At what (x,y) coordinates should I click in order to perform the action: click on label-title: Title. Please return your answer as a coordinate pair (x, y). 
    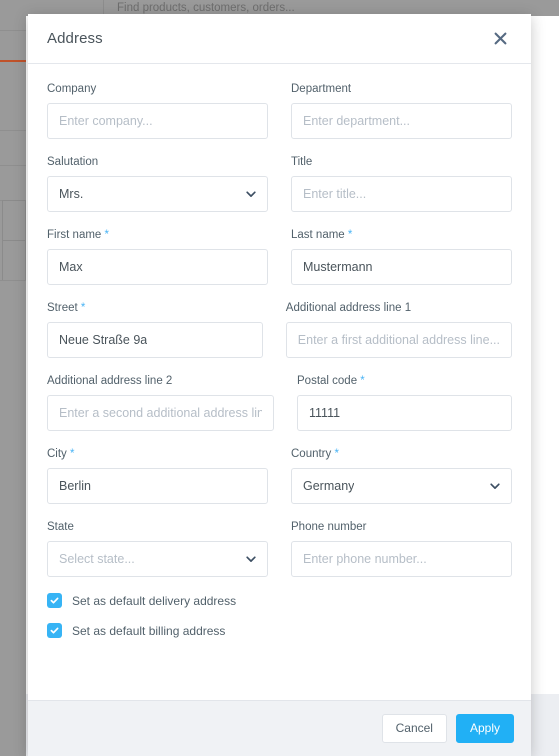
    Looking at the image, I should click on (302, 162).